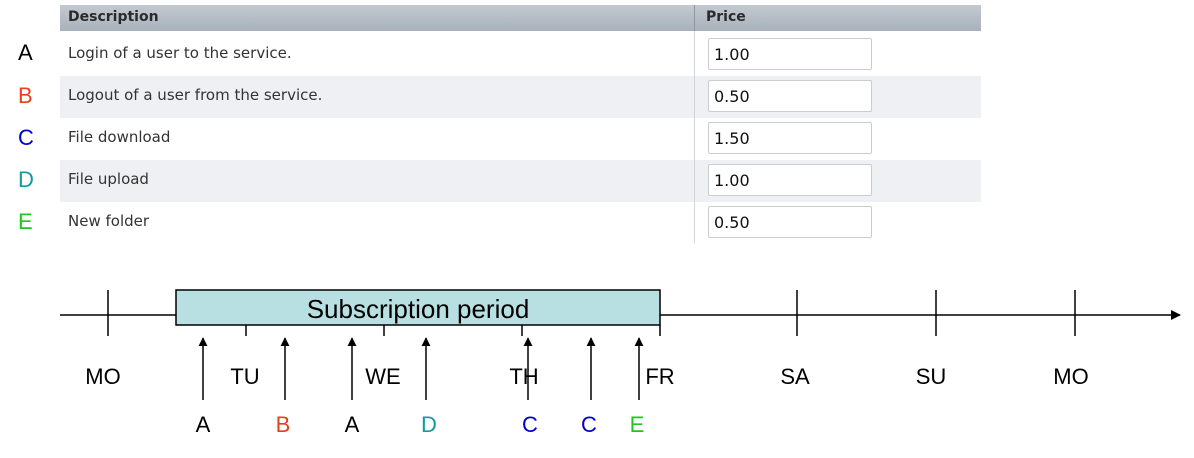 The width and height of the screenshot is (1194, 458). What do you see at coordinates (795, 376) in the screenshot?
I see `day-label-sa: SA` at bounding box center [795, 376].